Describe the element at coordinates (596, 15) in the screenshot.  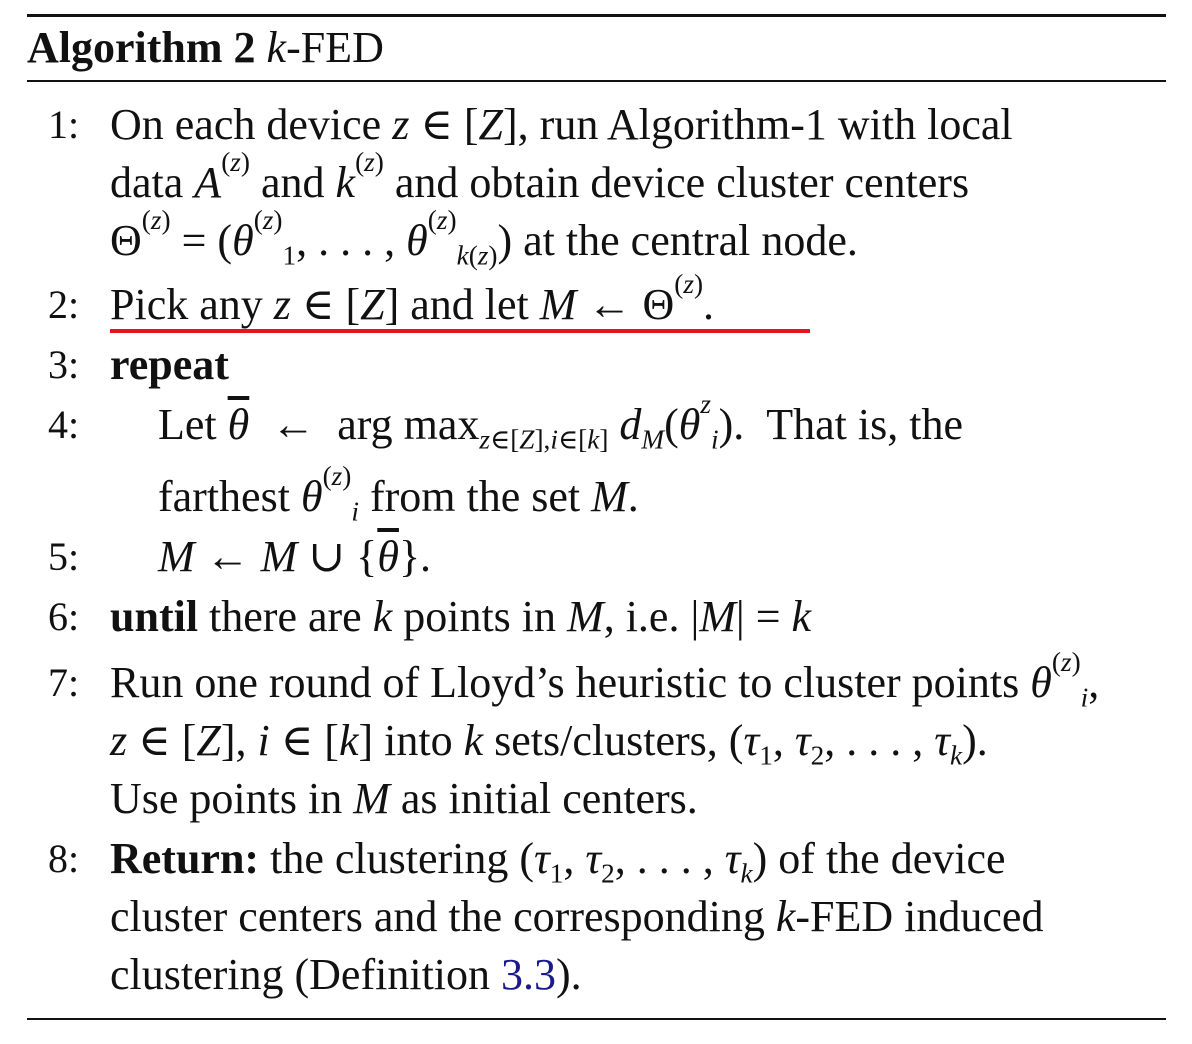
I see `top-rule` at that location.